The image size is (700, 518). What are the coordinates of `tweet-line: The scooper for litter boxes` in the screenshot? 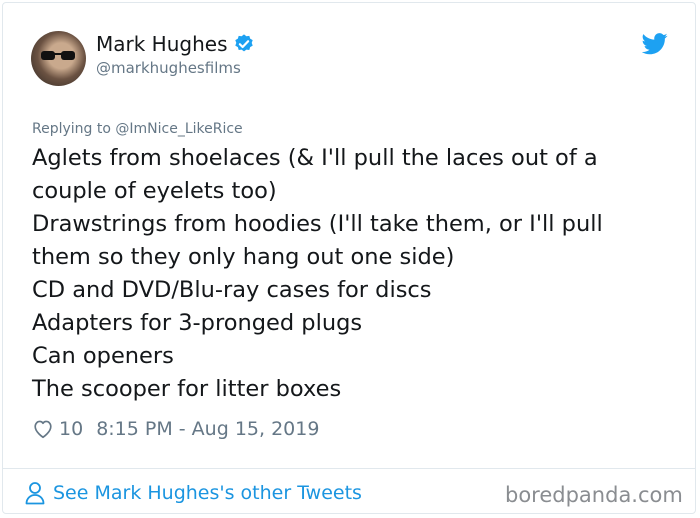 It's located at (187, 389).